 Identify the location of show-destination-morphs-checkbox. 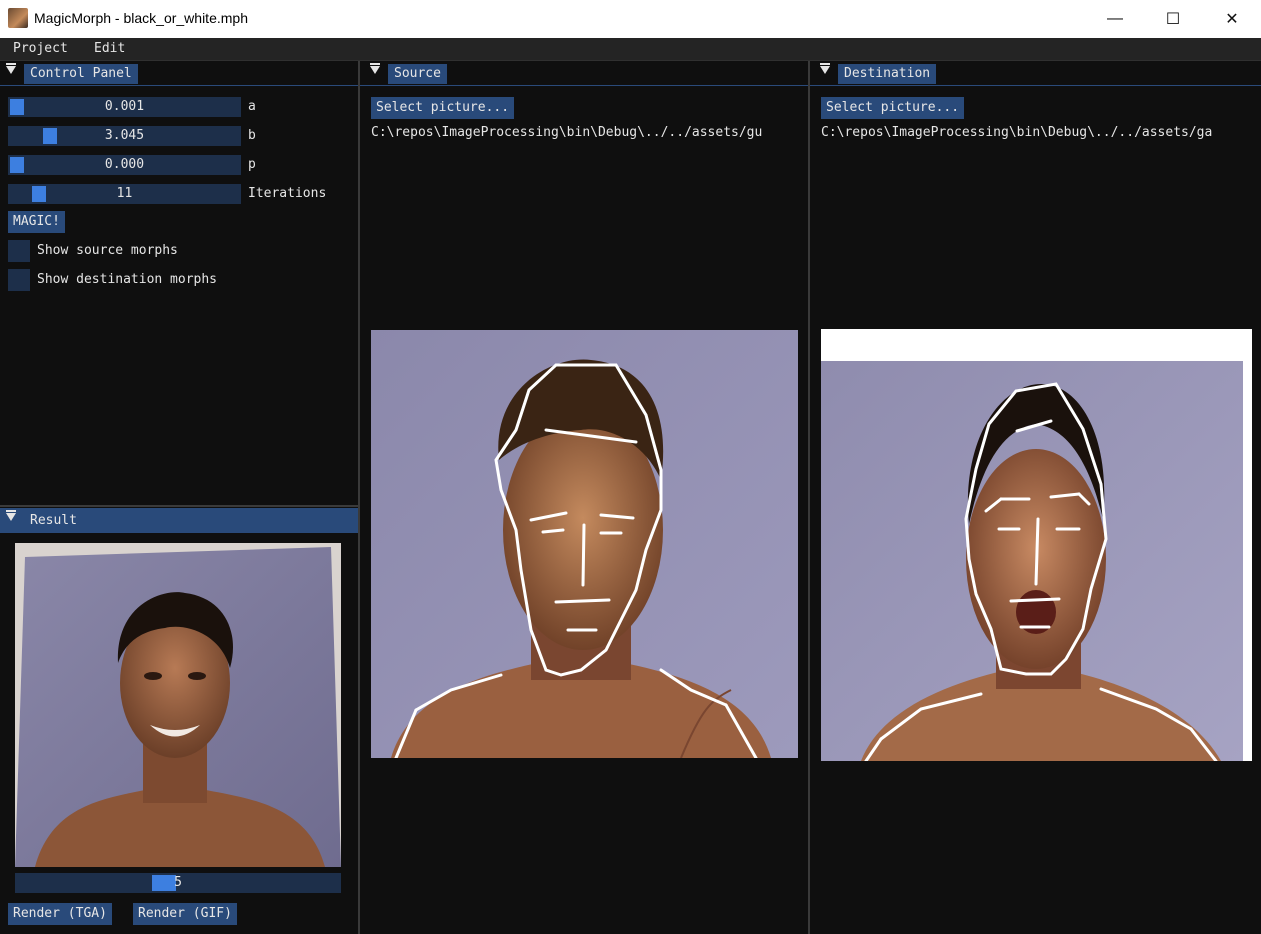
(19, 280).